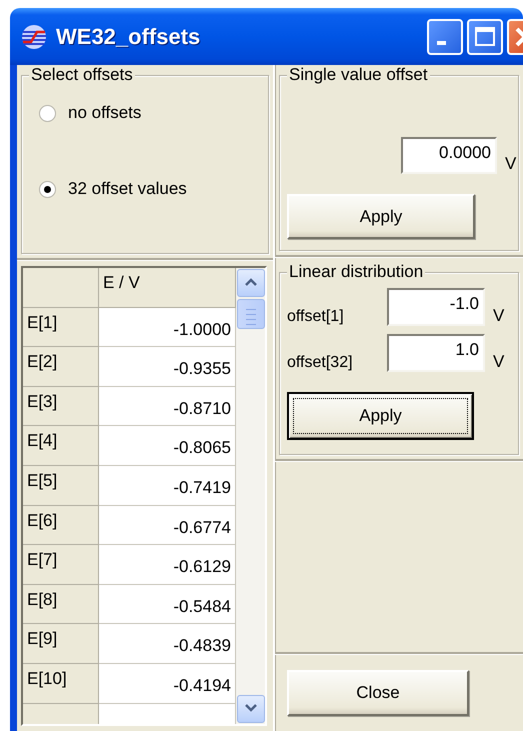 The image size is (523, 731). Describe the element at coordinates (129, 37) in the screenshot. I see `window-title: WE32_offsets` at that location.